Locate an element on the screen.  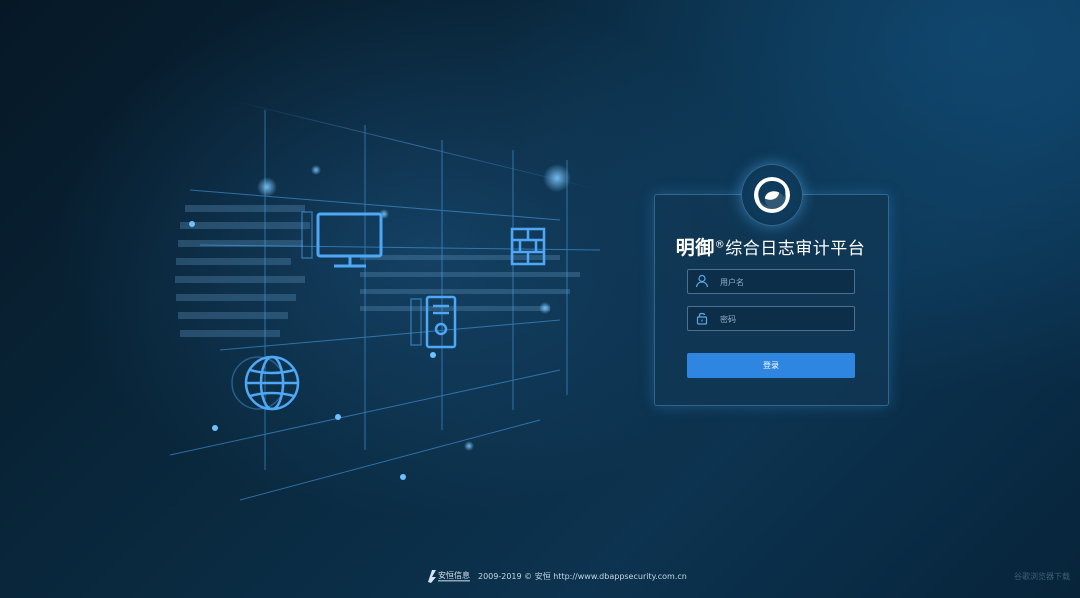
password-input is located at coordinates (784, 319).